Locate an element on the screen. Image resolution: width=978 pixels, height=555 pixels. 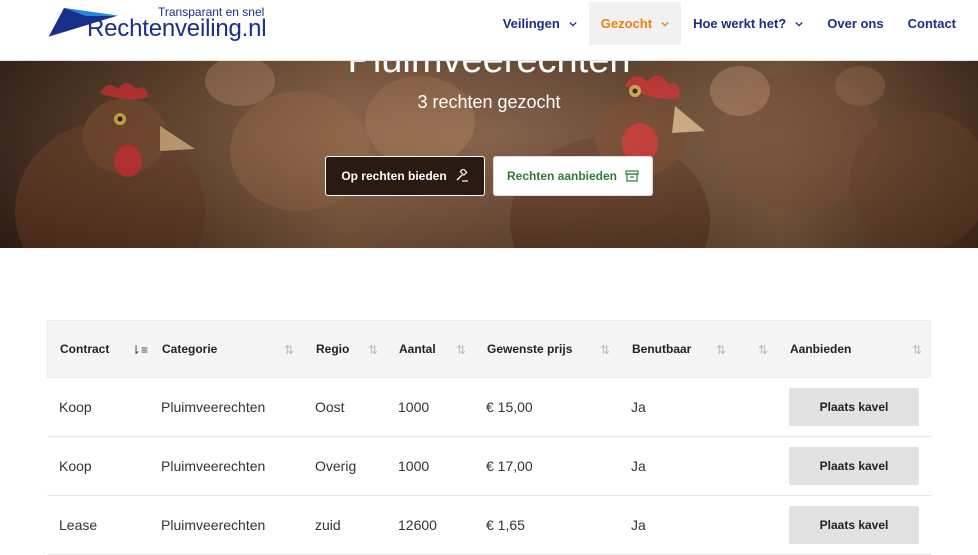
nav-item-contact: Contact is located at coordinates (932, 23).